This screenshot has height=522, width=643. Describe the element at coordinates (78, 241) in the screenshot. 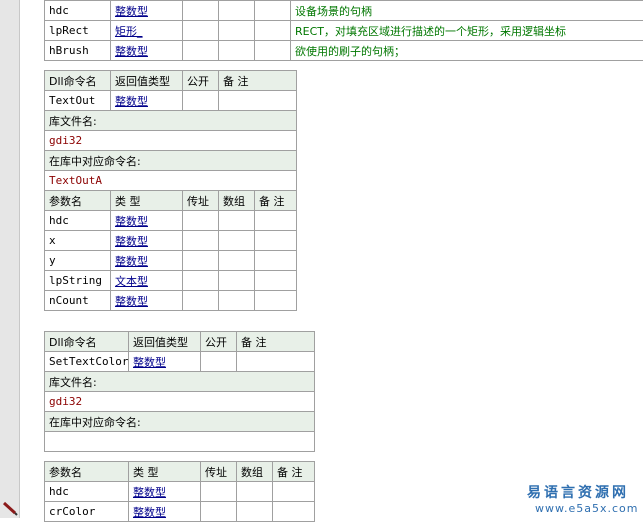

I see `param-name: x` at that location.